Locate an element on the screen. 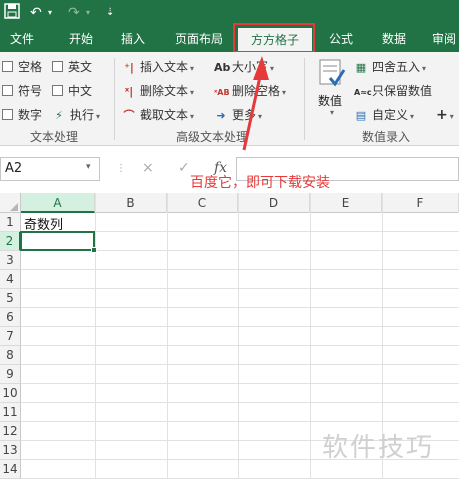  delete-text-button: ˣ| 删除文本 ▾ is located at coordinates (158, 91).